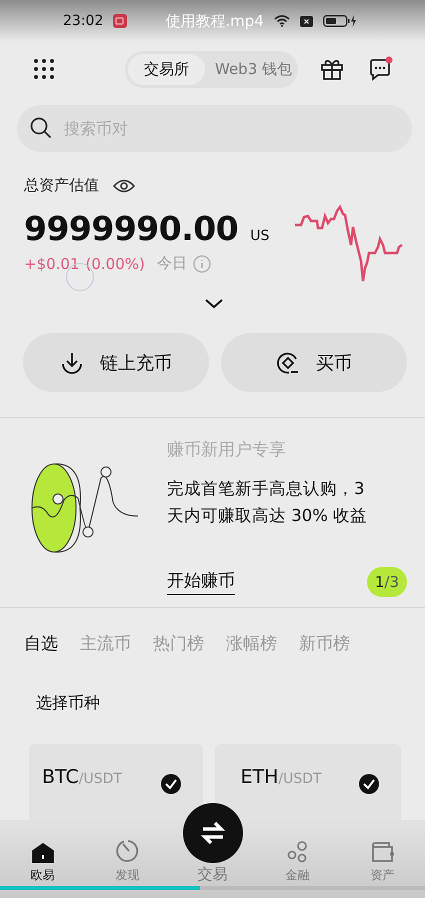 Image resolution: width=425 pixels, height=898 pixels. I want to click on change-percent: (0.00%), so click(115, 263).